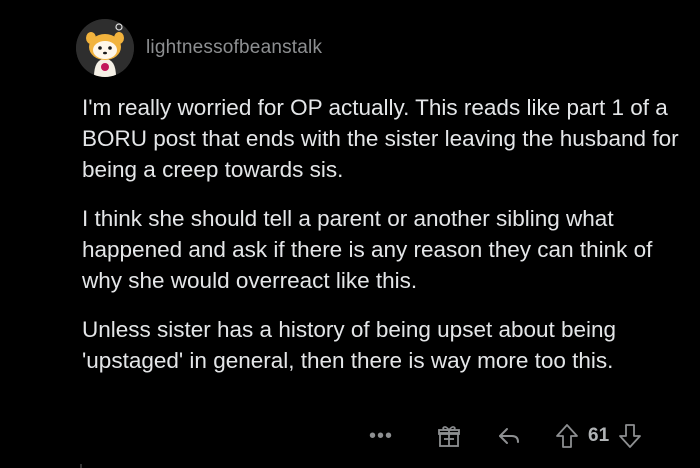 This screenshot has width=700, height=468. I want to click on upvote-button, so click(567, 436).